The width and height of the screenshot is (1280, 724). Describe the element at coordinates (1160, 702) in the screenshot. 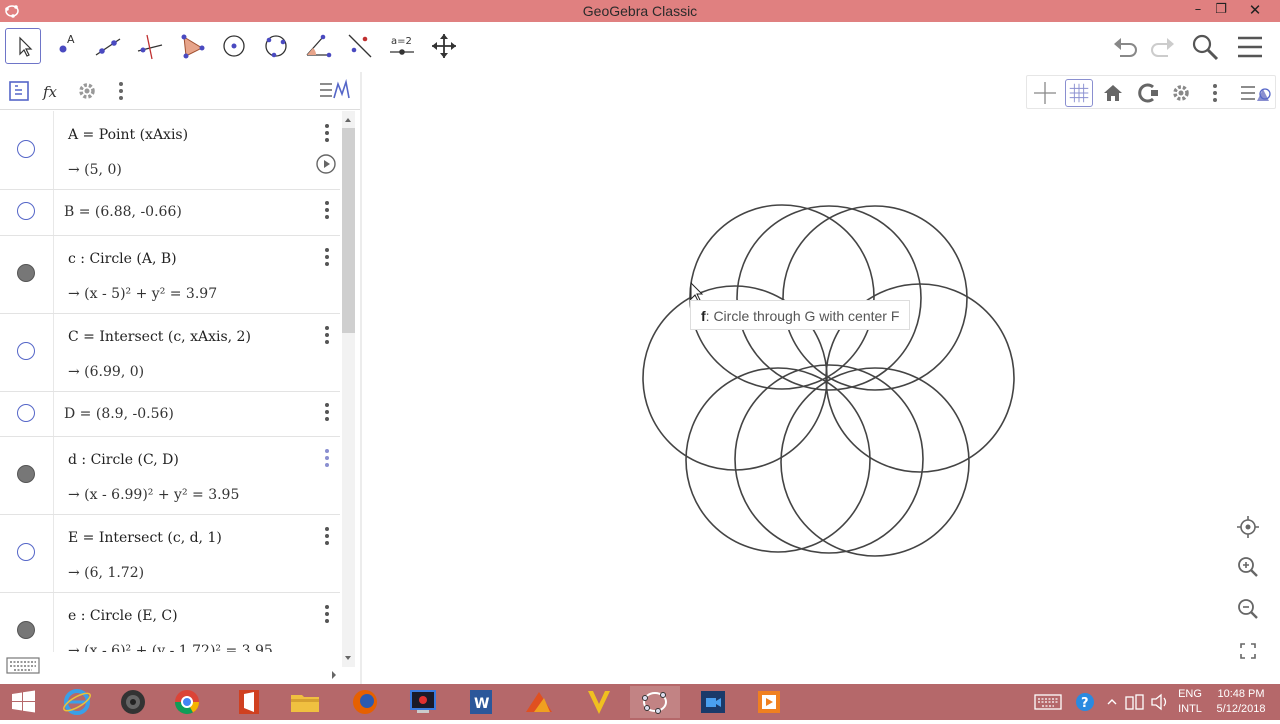

I see `volume-icon` at that location.